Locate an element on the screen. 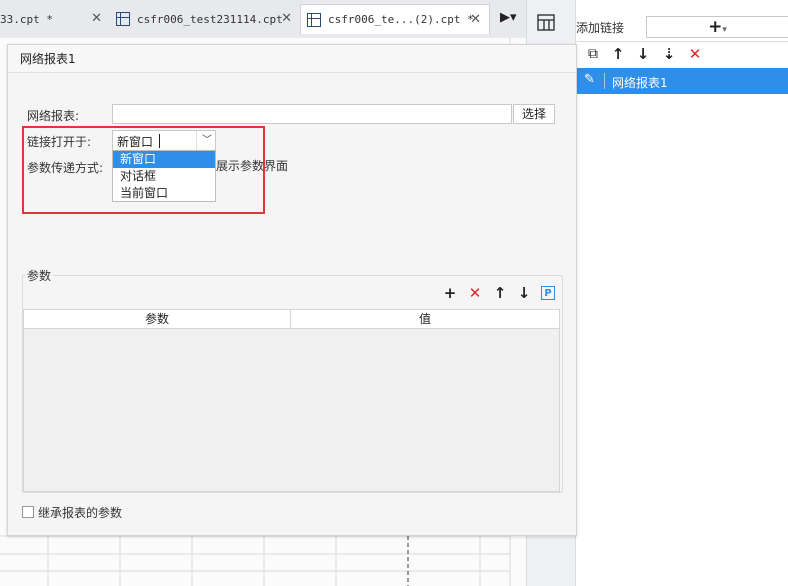  link-item-selected: ✎ 网络报表1 is located at coordinates (682, 81).